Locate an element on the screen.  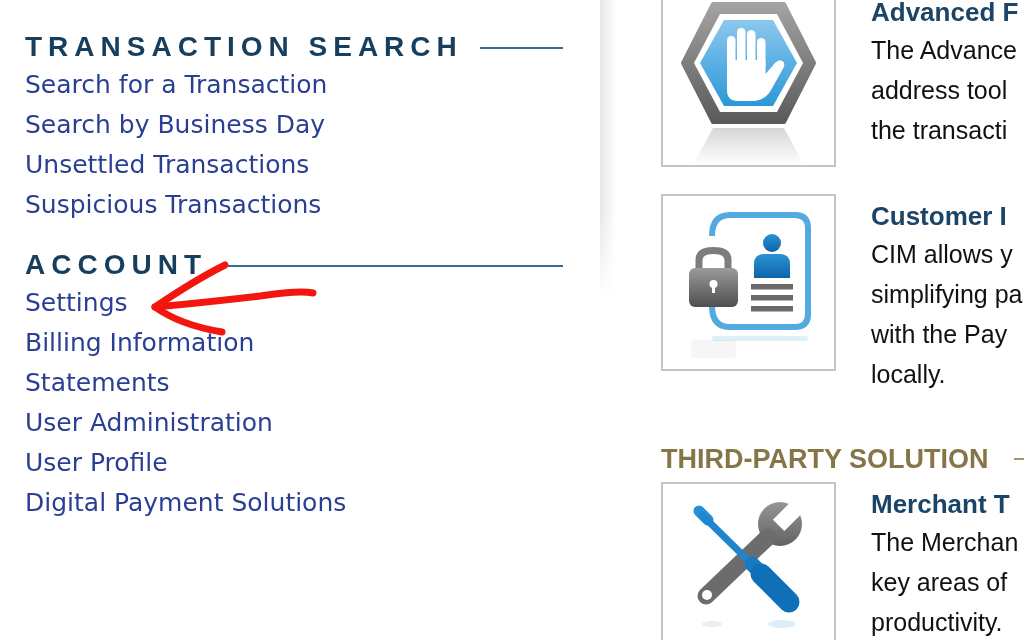
nav-link: Settings is located at coordinates (76, 303).